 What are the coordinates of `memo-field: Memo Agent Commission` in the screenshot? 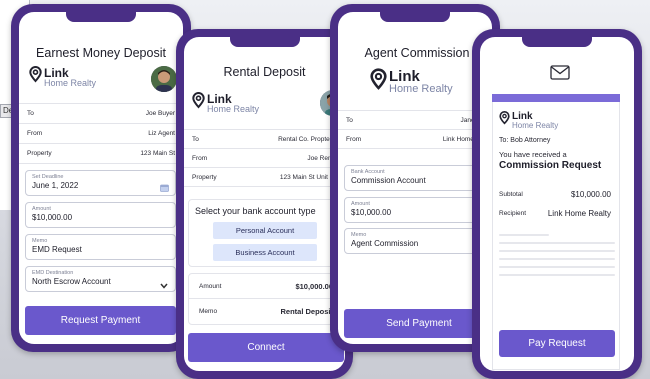 It's located at (418, 241).